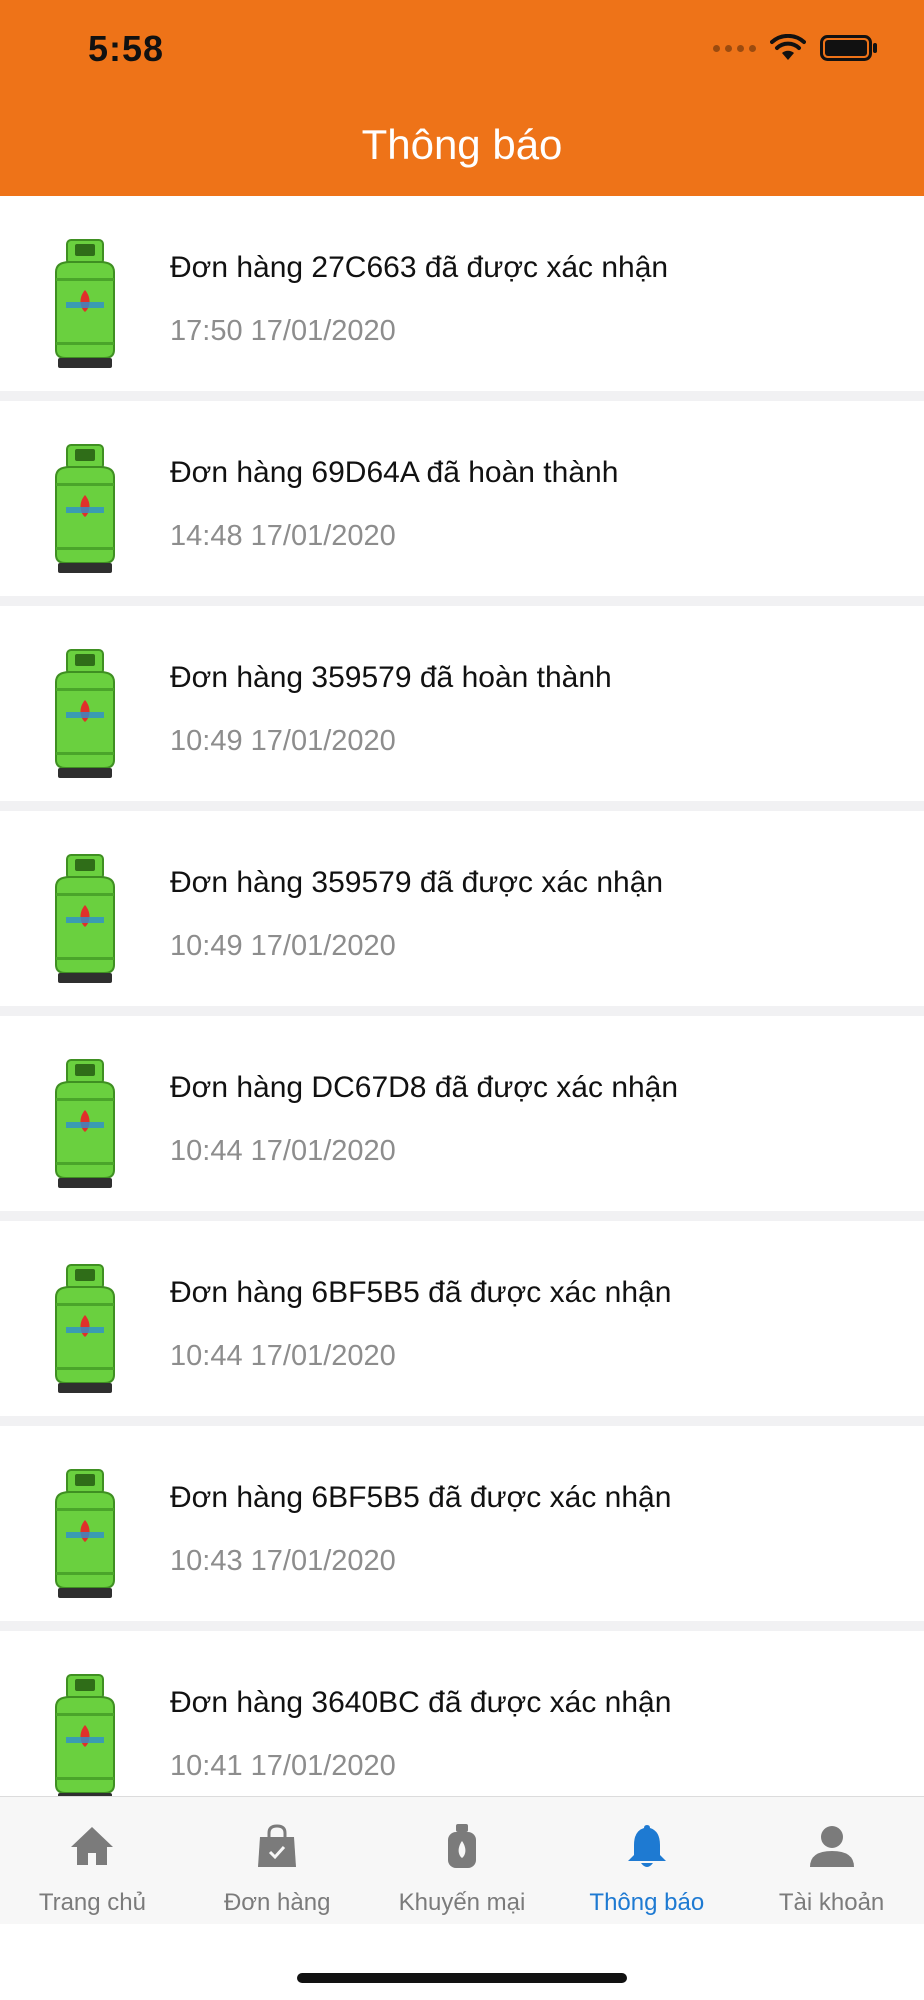 The height and width of the screenshot is (2000, 924). I want to click on notification-title: Đơn hàng 359579 đã được xác nhận, so click(417, 882).